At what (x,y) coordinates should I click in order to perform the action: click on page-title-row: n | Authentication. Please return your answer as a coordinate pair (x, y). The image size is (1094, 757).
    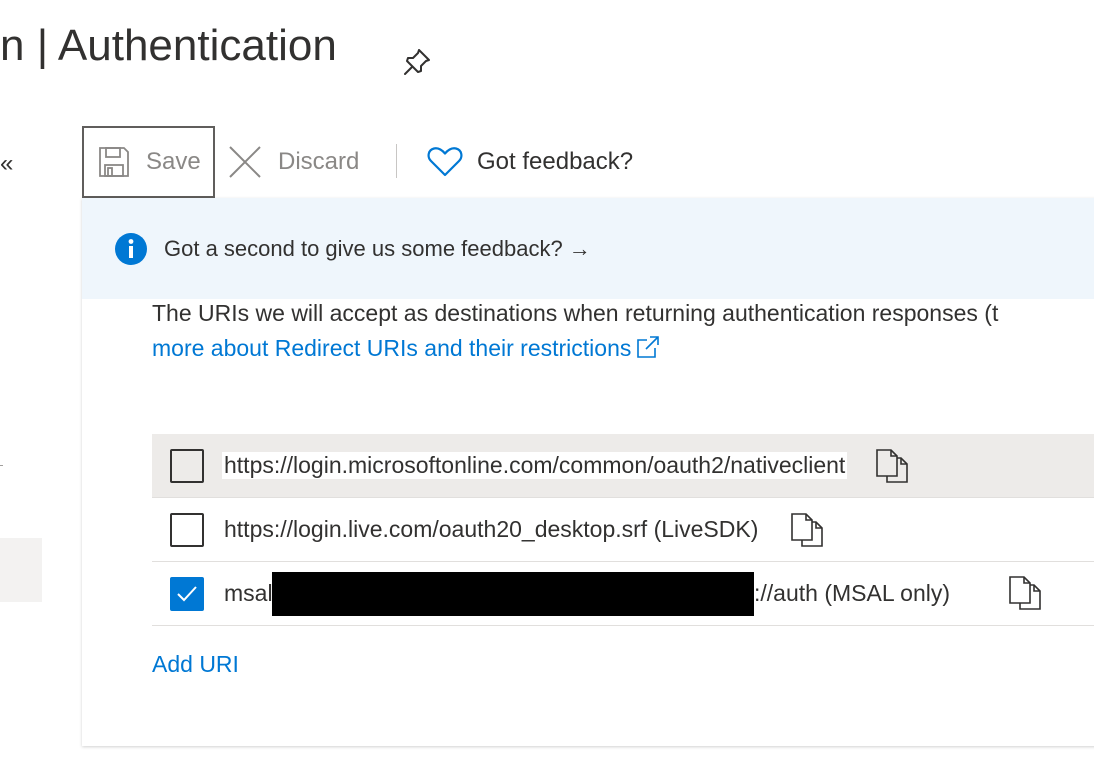
    Looking at the image, I should click on (215, 46).